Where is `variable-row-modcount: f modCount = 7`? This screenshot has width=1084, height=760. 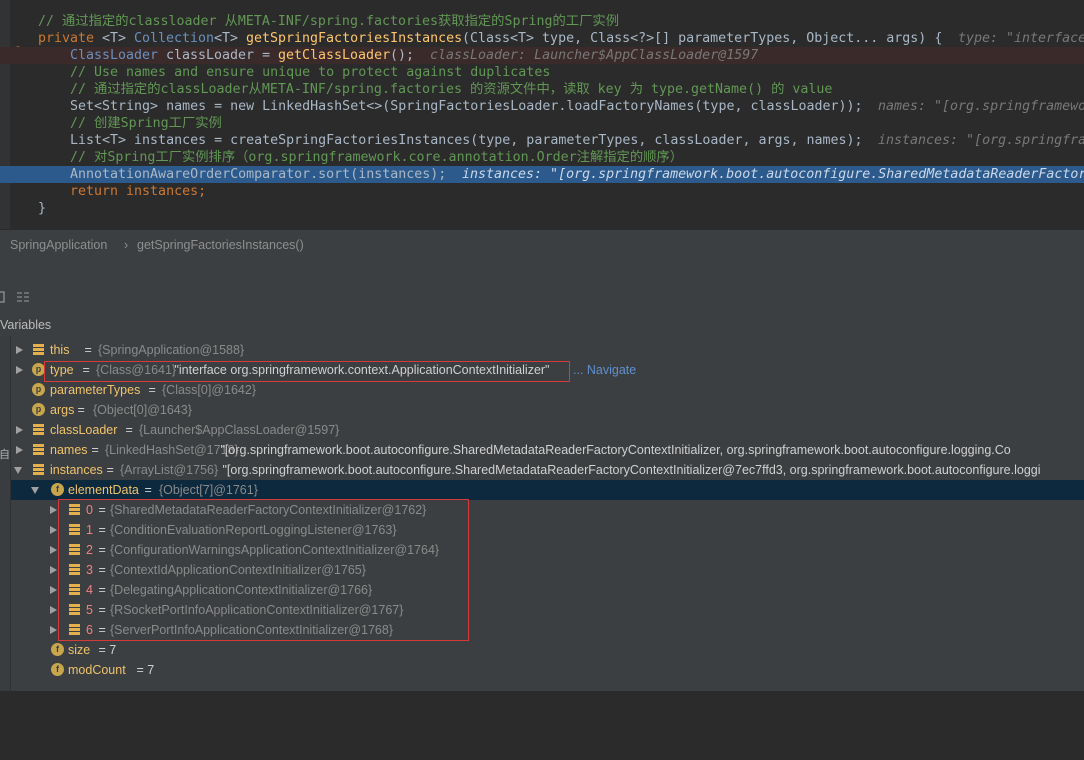
variable-row-modcount: f modCount = 7 is located at coordinates (547, 670).